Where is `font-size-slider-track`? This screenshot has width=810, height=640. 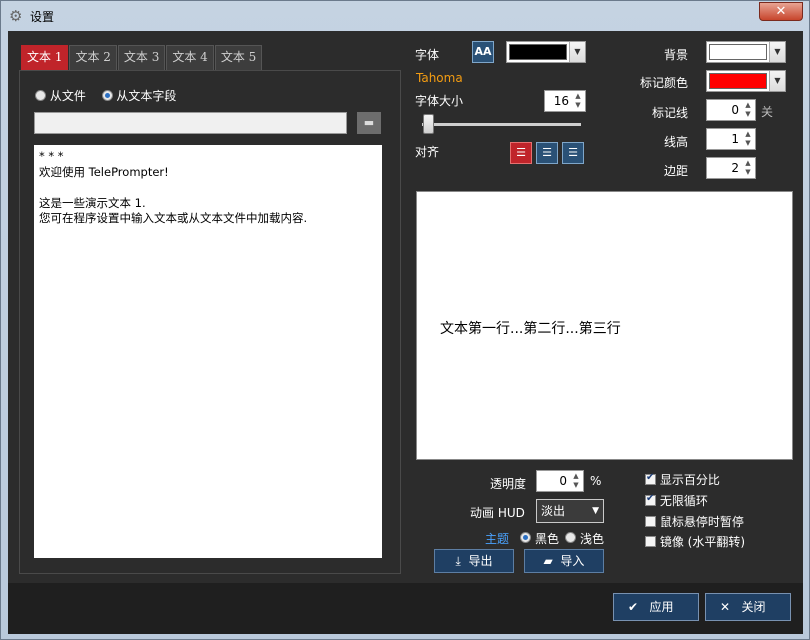 font-size-slider-track is located at coordinates (501, 124).